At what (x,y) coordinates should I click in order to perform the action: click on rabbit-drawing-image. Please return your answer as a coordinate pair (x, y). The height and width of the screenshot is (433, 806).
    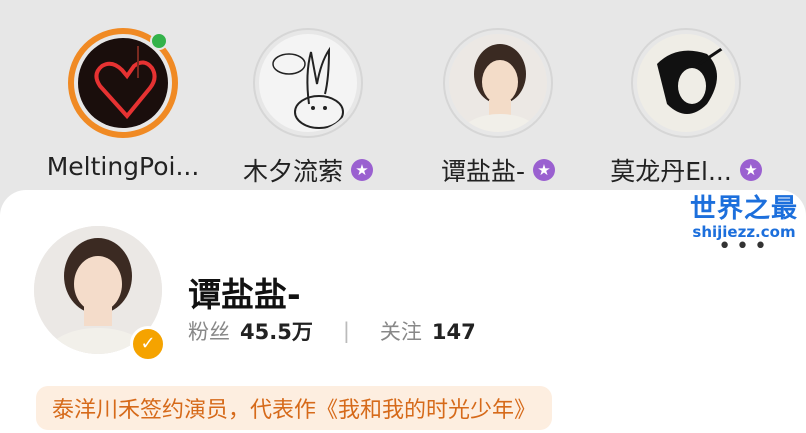
    Looking at the image, I should click on (308, 83).